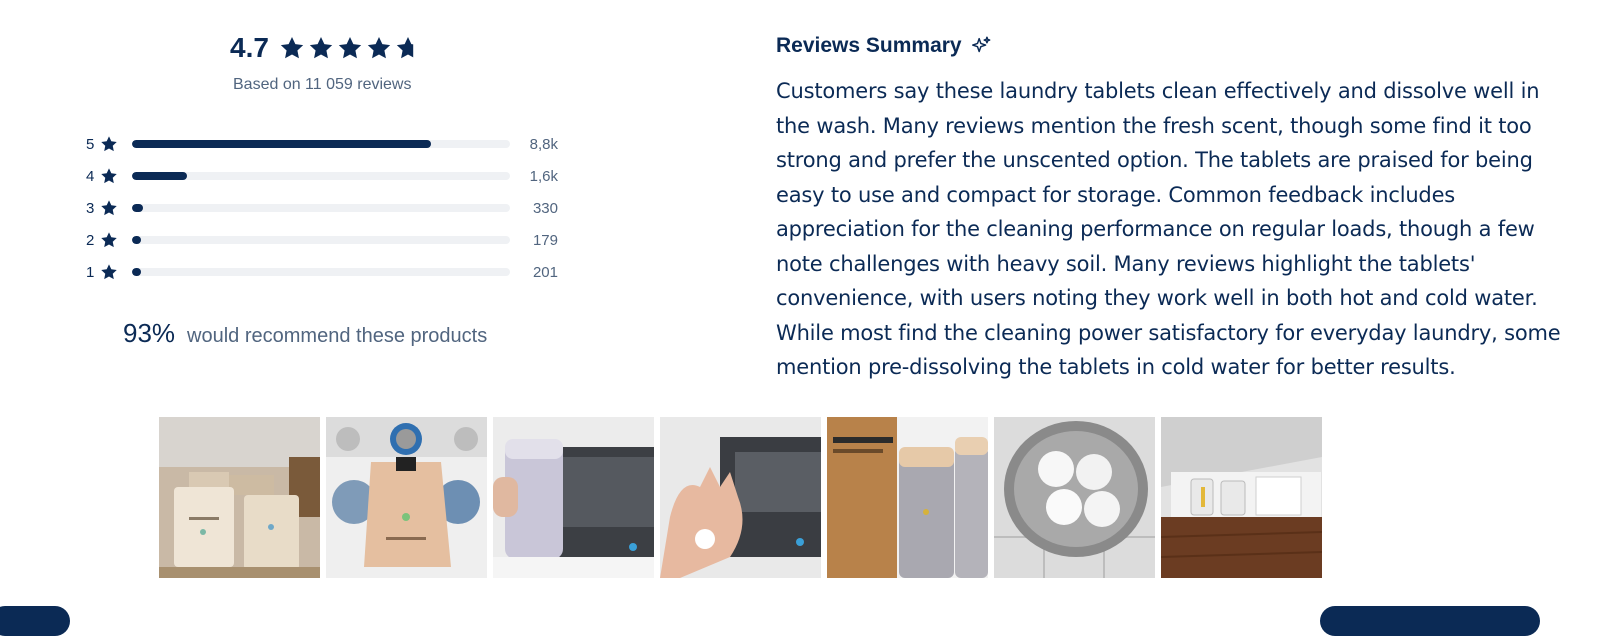 The image size is (1600, 636). I want to click on review-count-text: Based on 11 059 reviews, so click(322, 84).